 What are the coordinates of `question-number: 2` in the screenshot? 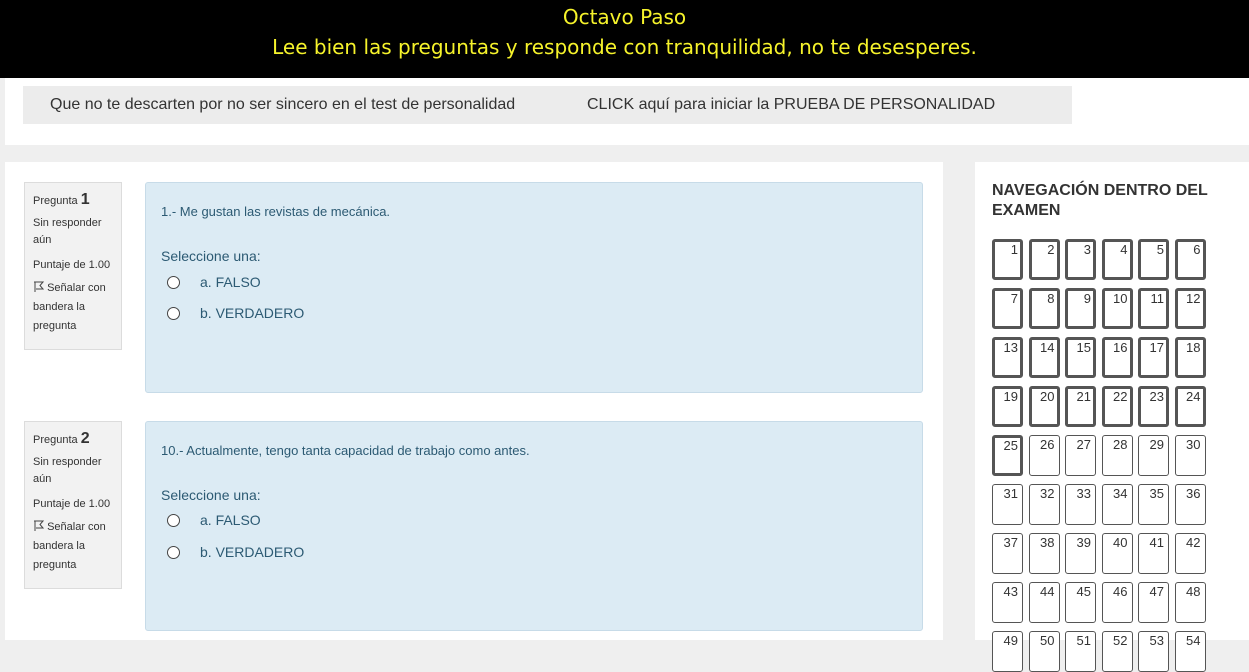 It's located at (85, 438).